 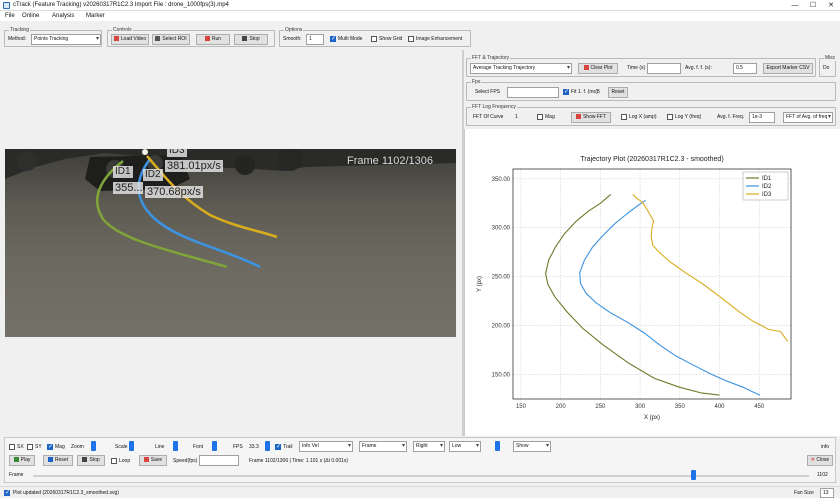 I want to click on loop-checkbox, so click(x=114, y=461).